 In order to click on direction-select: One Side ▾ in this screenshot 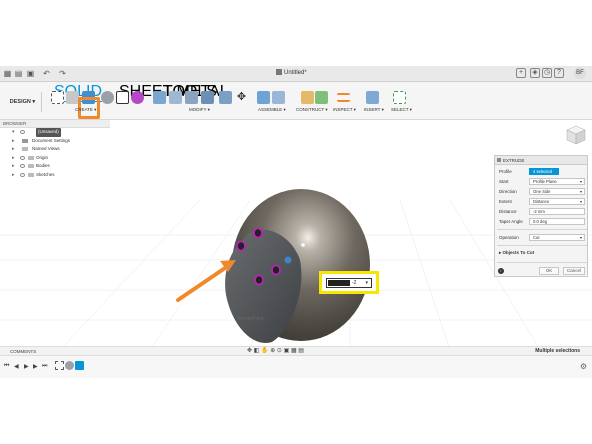, I will do `click(557, 191)`.